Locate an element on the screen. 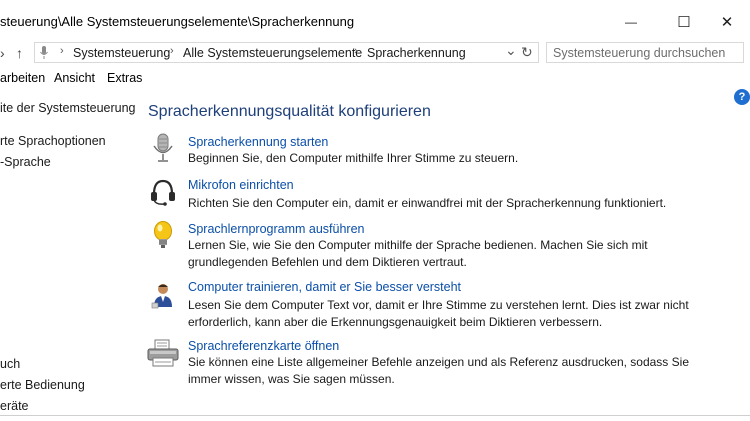 This screenshot has height=421, width=750. page-title: Spracherkennungsqualität konfigurieren is located at coordinates (289, 111).